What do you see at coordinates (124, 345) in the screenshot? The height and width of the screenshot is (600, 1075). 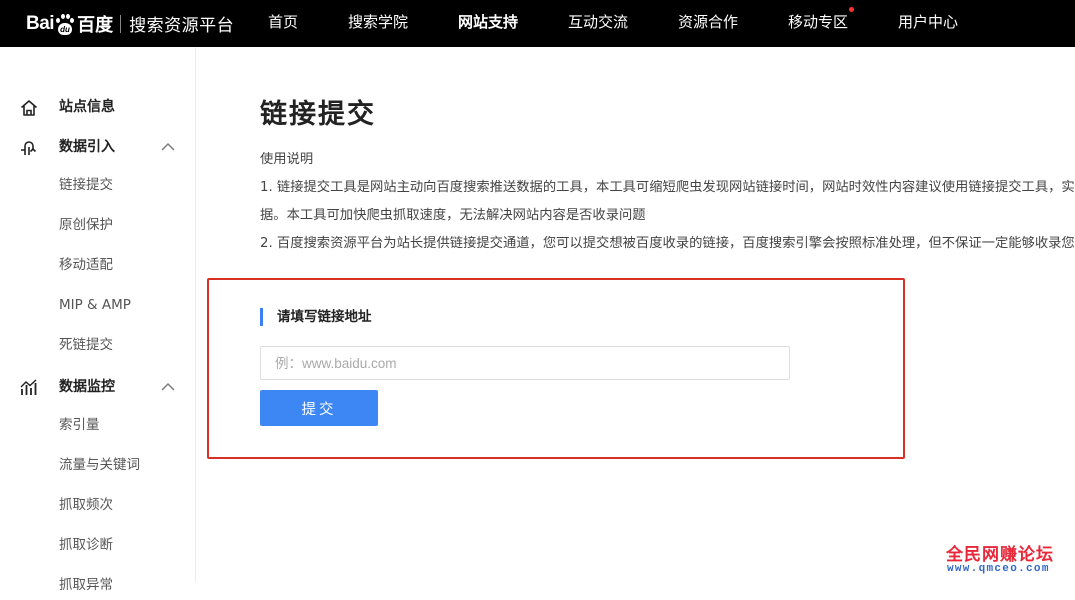 I see `sidebar-item-dead-link-submit: 死链提交` at bounding box center [124, 345].